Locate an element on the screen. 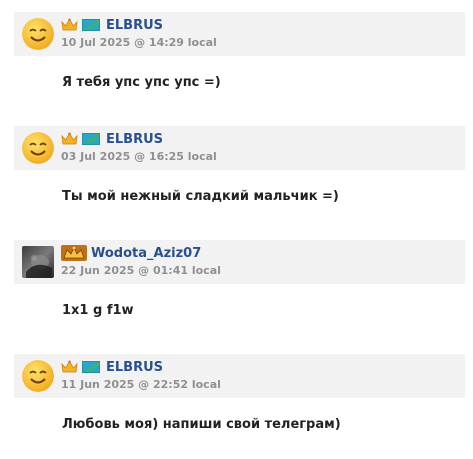 This screenshot has width=473, height=459. comment-header: ELBRUS 03 Jul 2025 @ 16:25 local is located at coordinates (239, 148).